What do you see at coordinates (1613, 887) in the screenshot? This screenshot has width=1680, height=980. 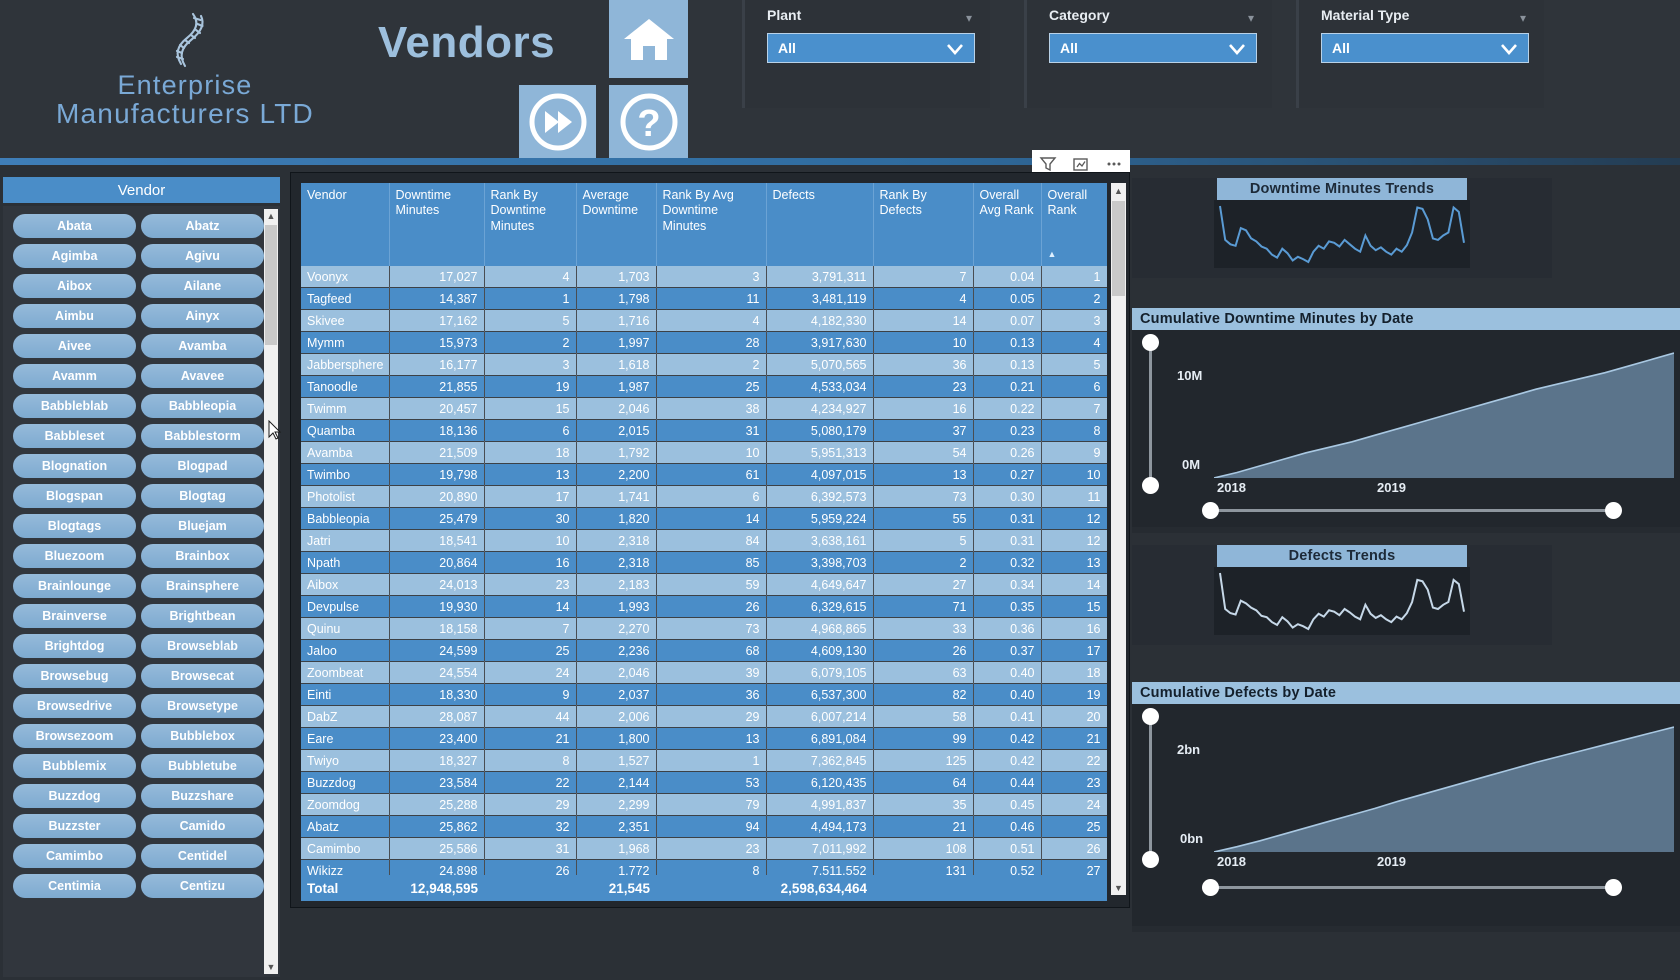 I see `defects-hslider-knob-right` at bounding box center [1613, 887].